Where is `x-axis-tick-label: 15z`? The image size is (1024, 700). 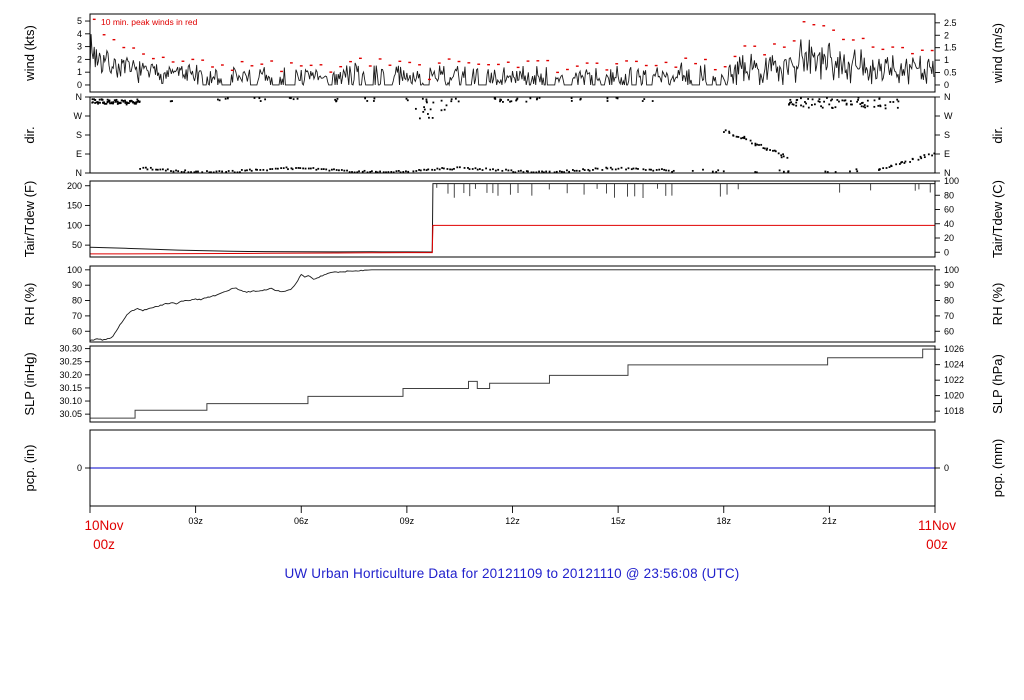
x-axis-tick-label: 15z is located at coordinates (618, 521).